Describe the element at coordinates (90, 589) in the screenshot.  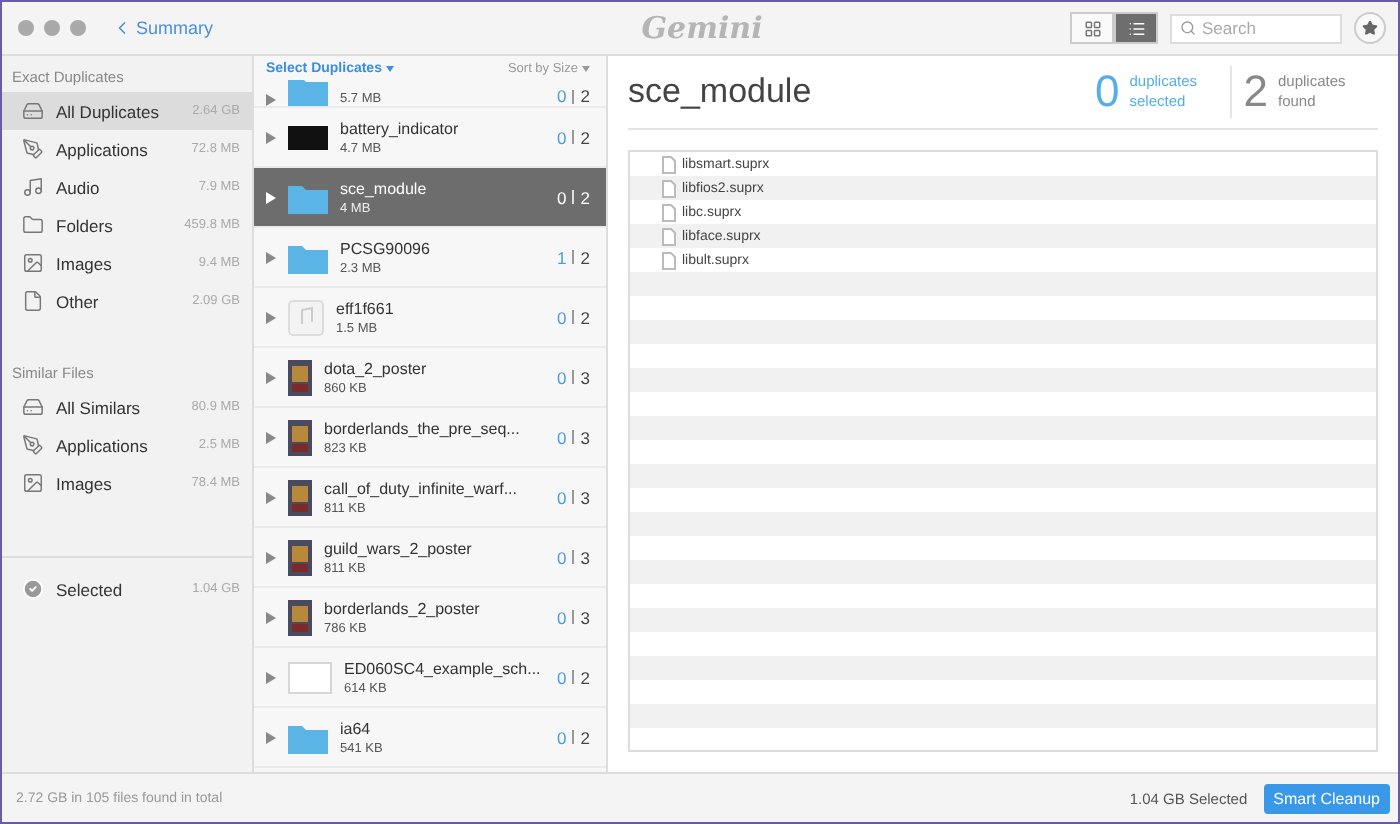
I see `sidebar-item-label: Selected` at that location.